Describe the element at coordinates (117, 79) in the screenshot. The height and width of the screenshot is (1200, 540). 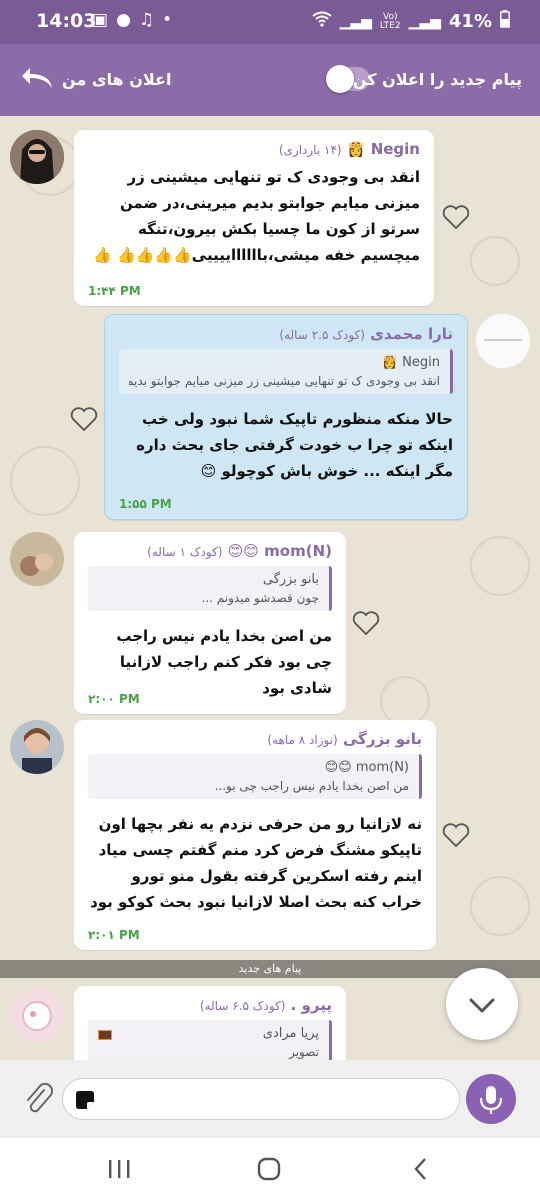
I see `page-title: اعلان های من` at that location.